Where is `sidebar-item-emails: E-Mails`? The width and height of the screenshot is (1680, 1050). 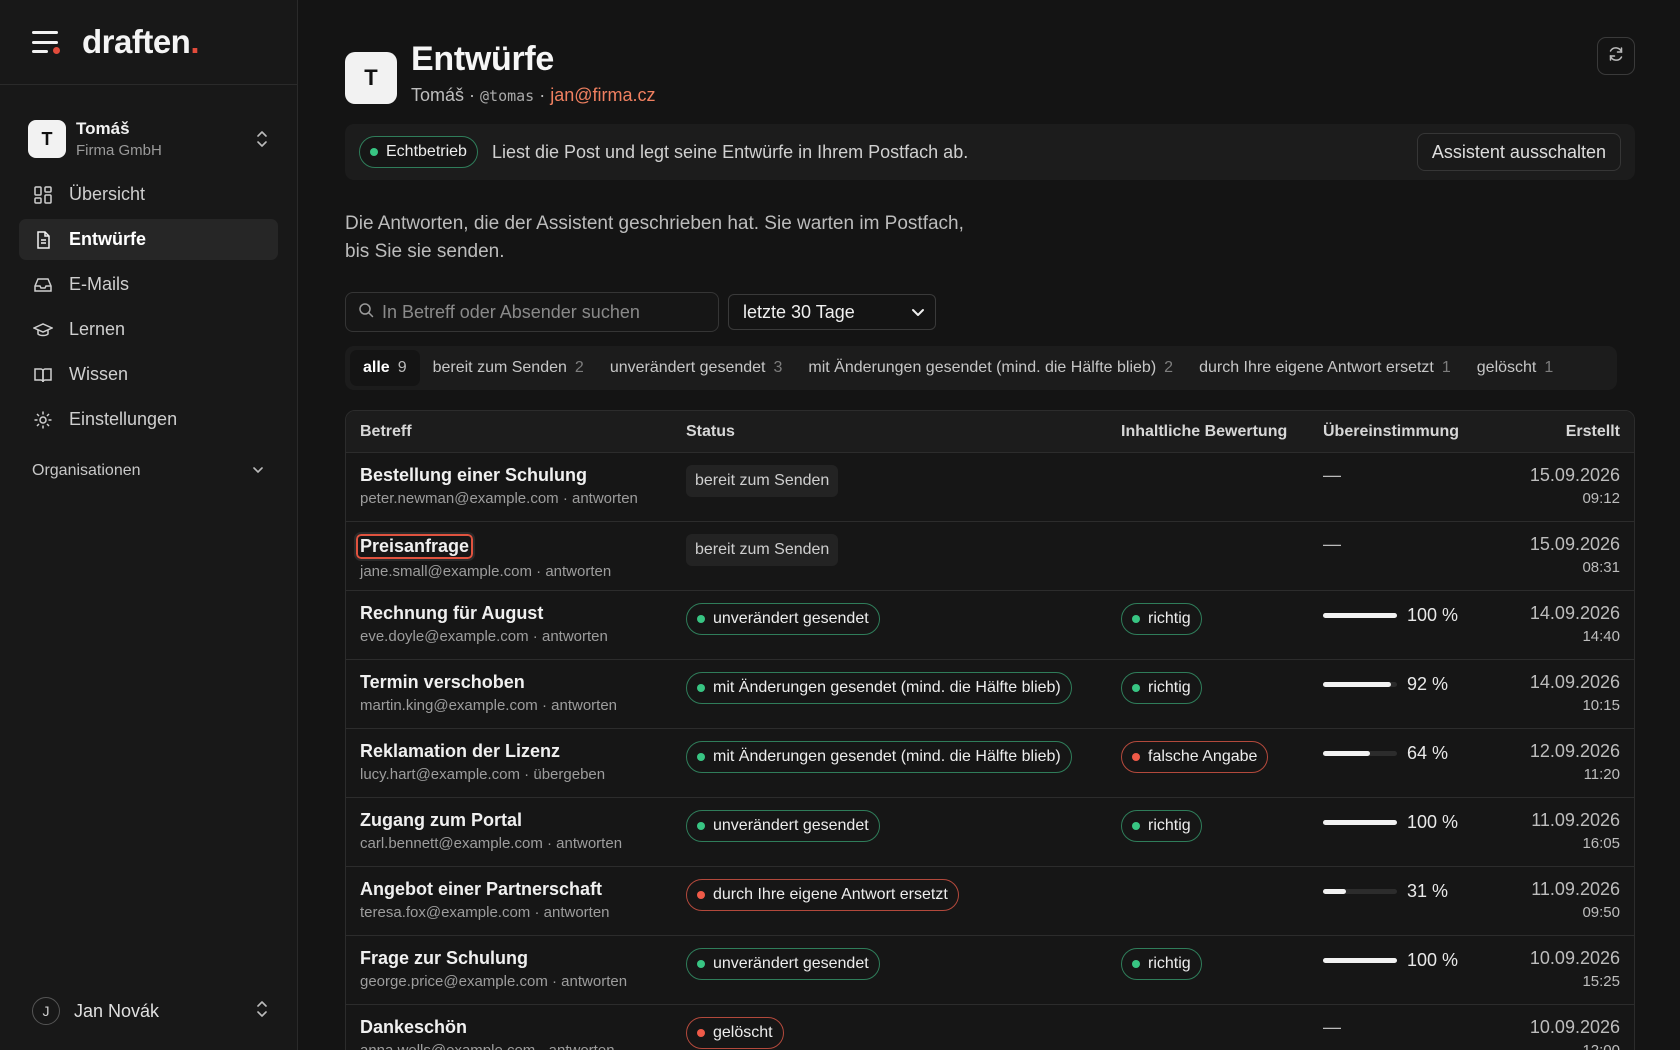
sidebar-item-emails: E-Mails is located at coordinates (148, 284).